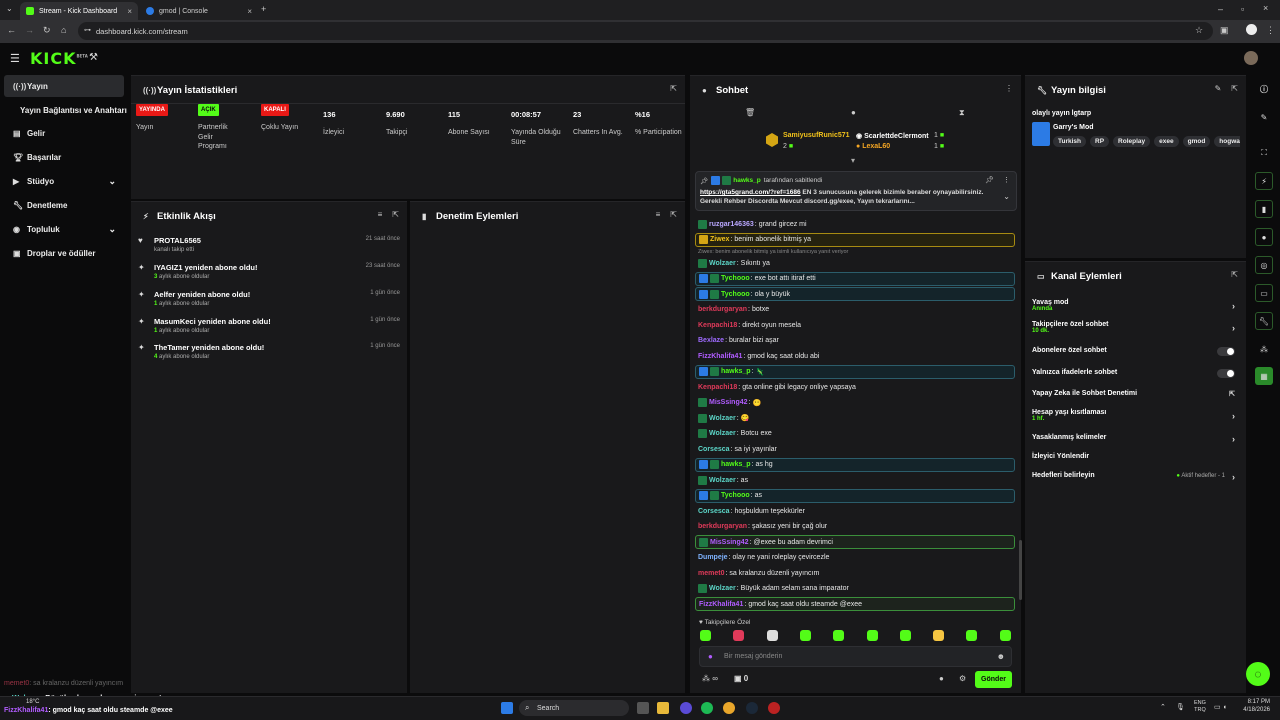 This screenshot has height=720, width=1280. What do you see at coordinates (380, 214) in the screenshot?
I see `filter-icon: ≡` at bounding box center [380, 214].